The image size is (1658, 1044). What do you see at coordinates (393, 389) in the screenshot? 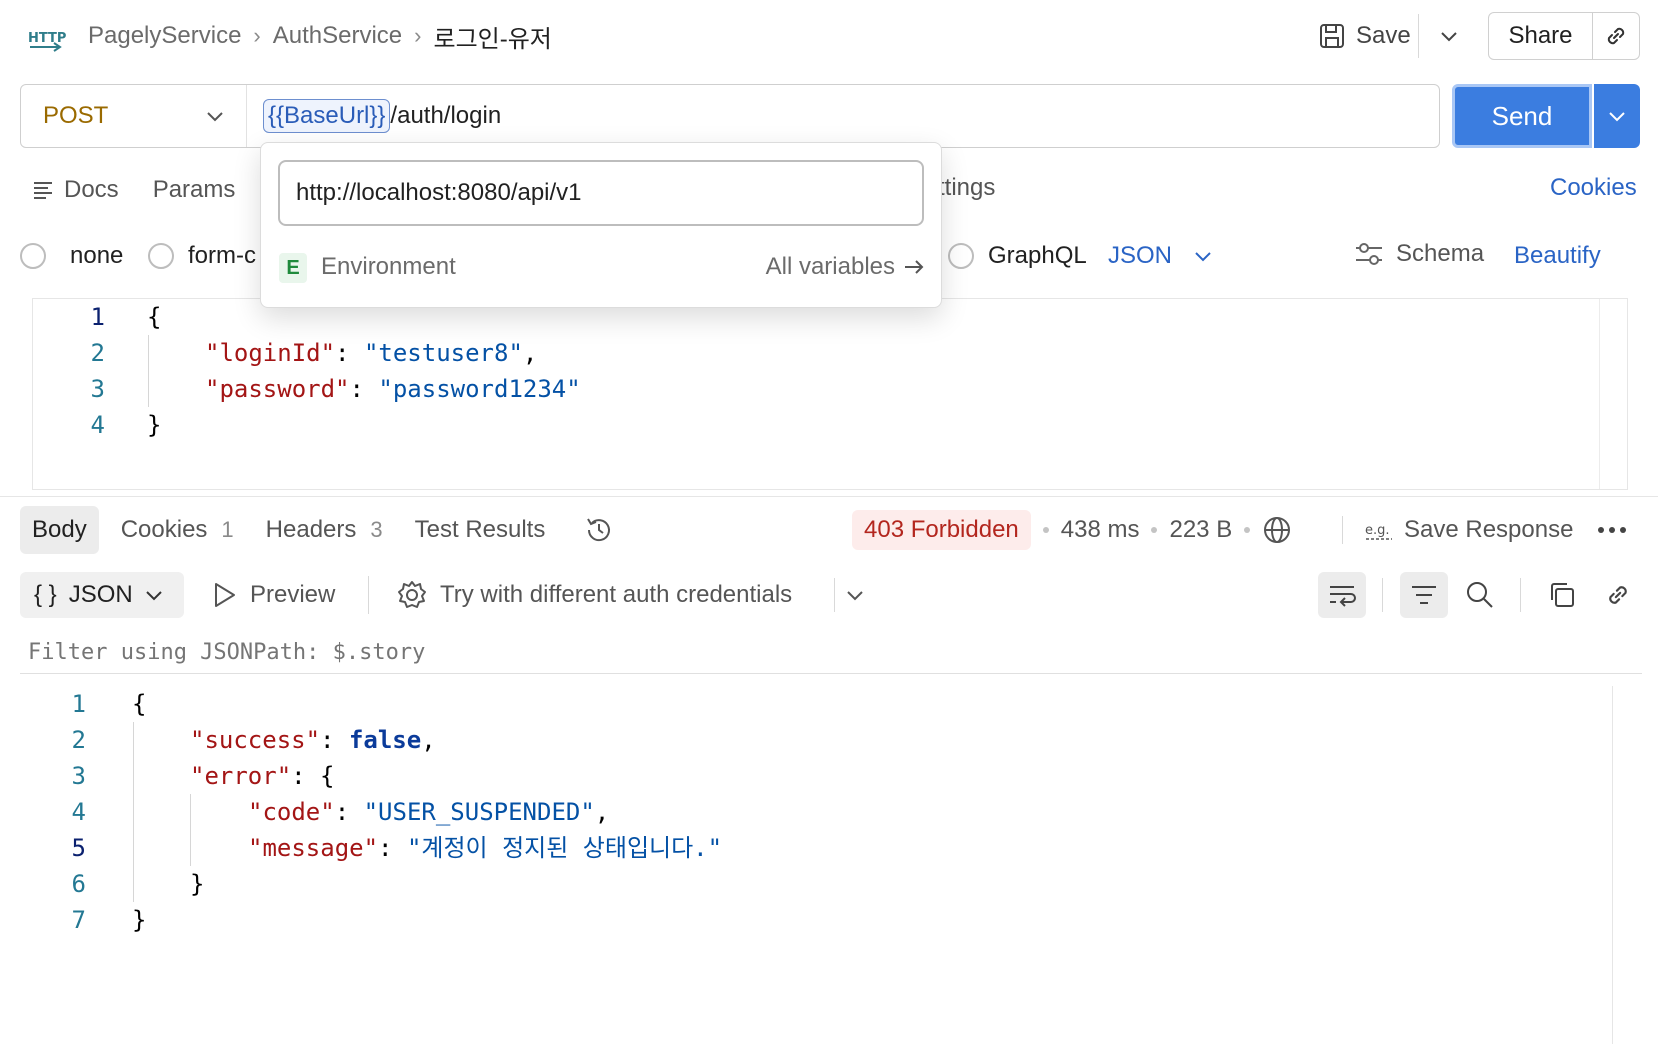
I see `code-line: "password": "password1234"` at bounding box center [393, 389].